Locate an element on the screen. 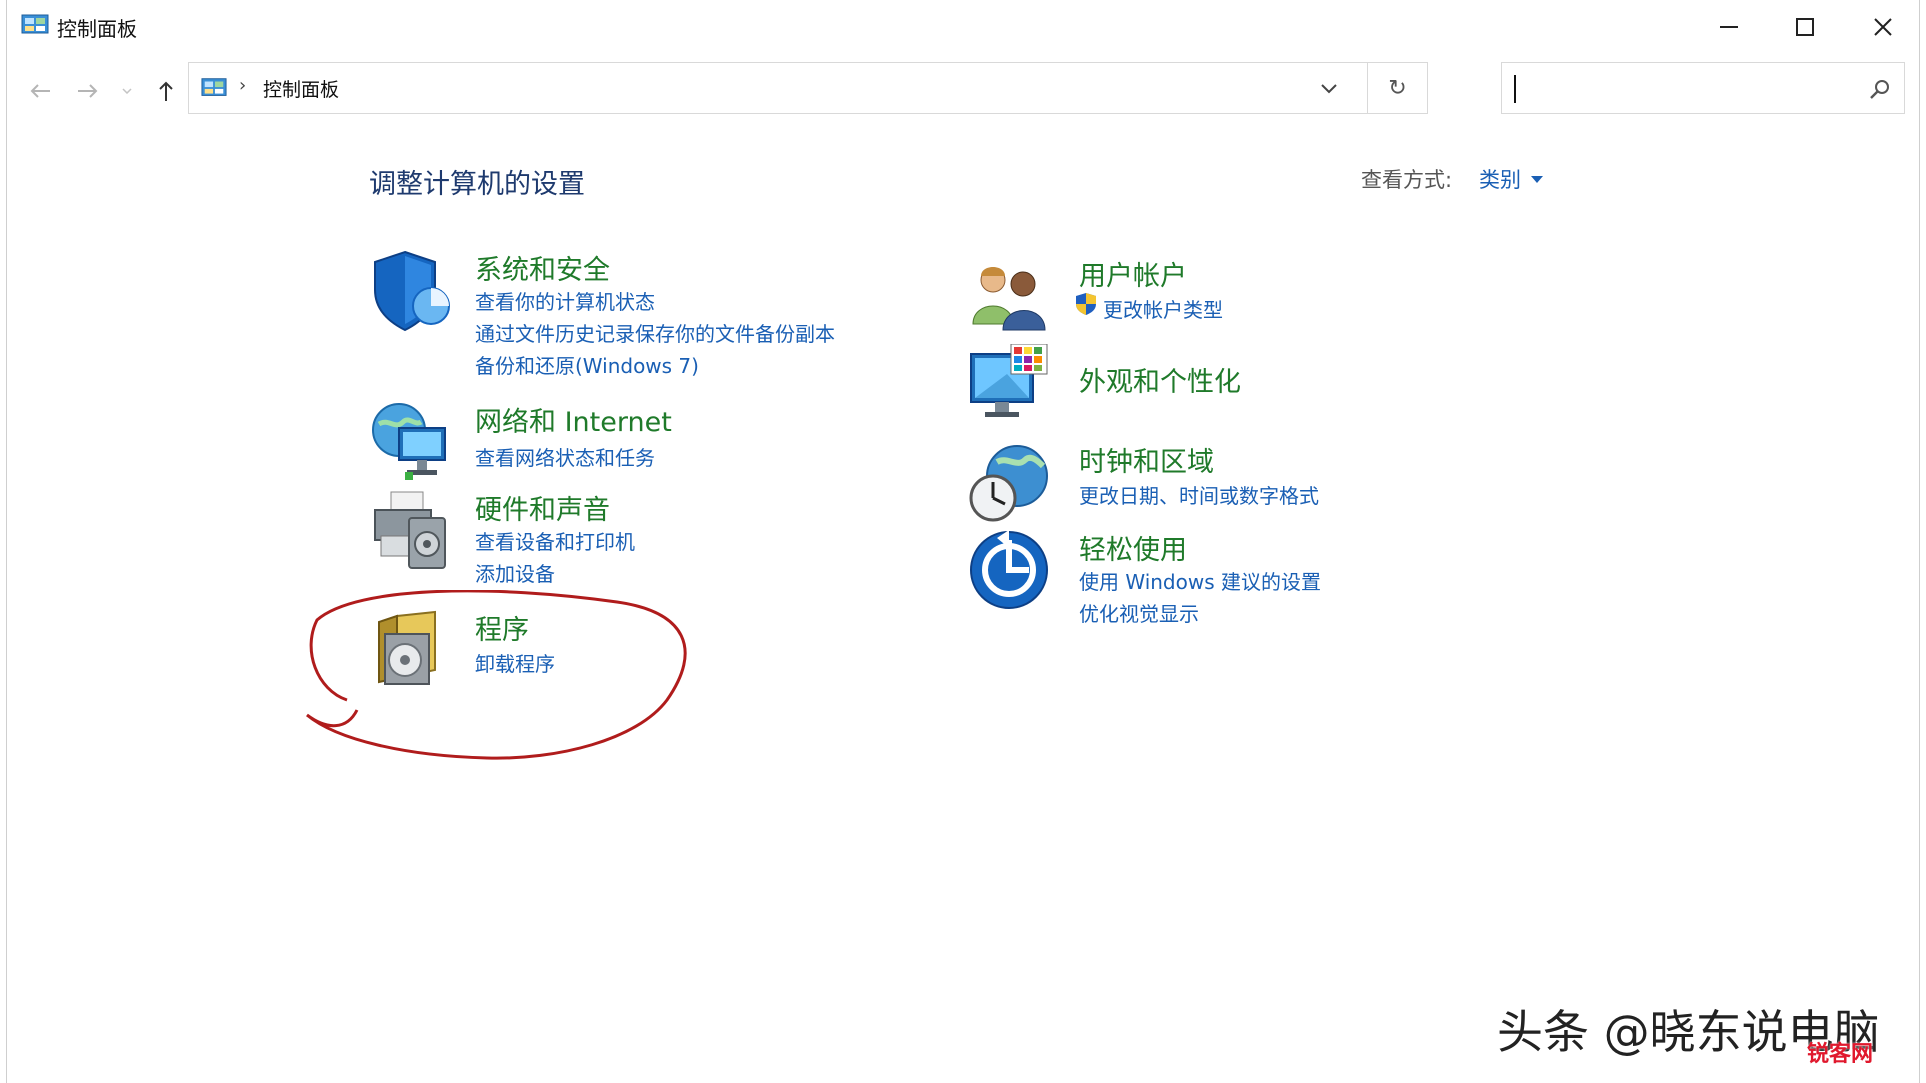 The height and width of the screenshot is (1083, 1926). users-icon is located at coordinates (1009, 299).